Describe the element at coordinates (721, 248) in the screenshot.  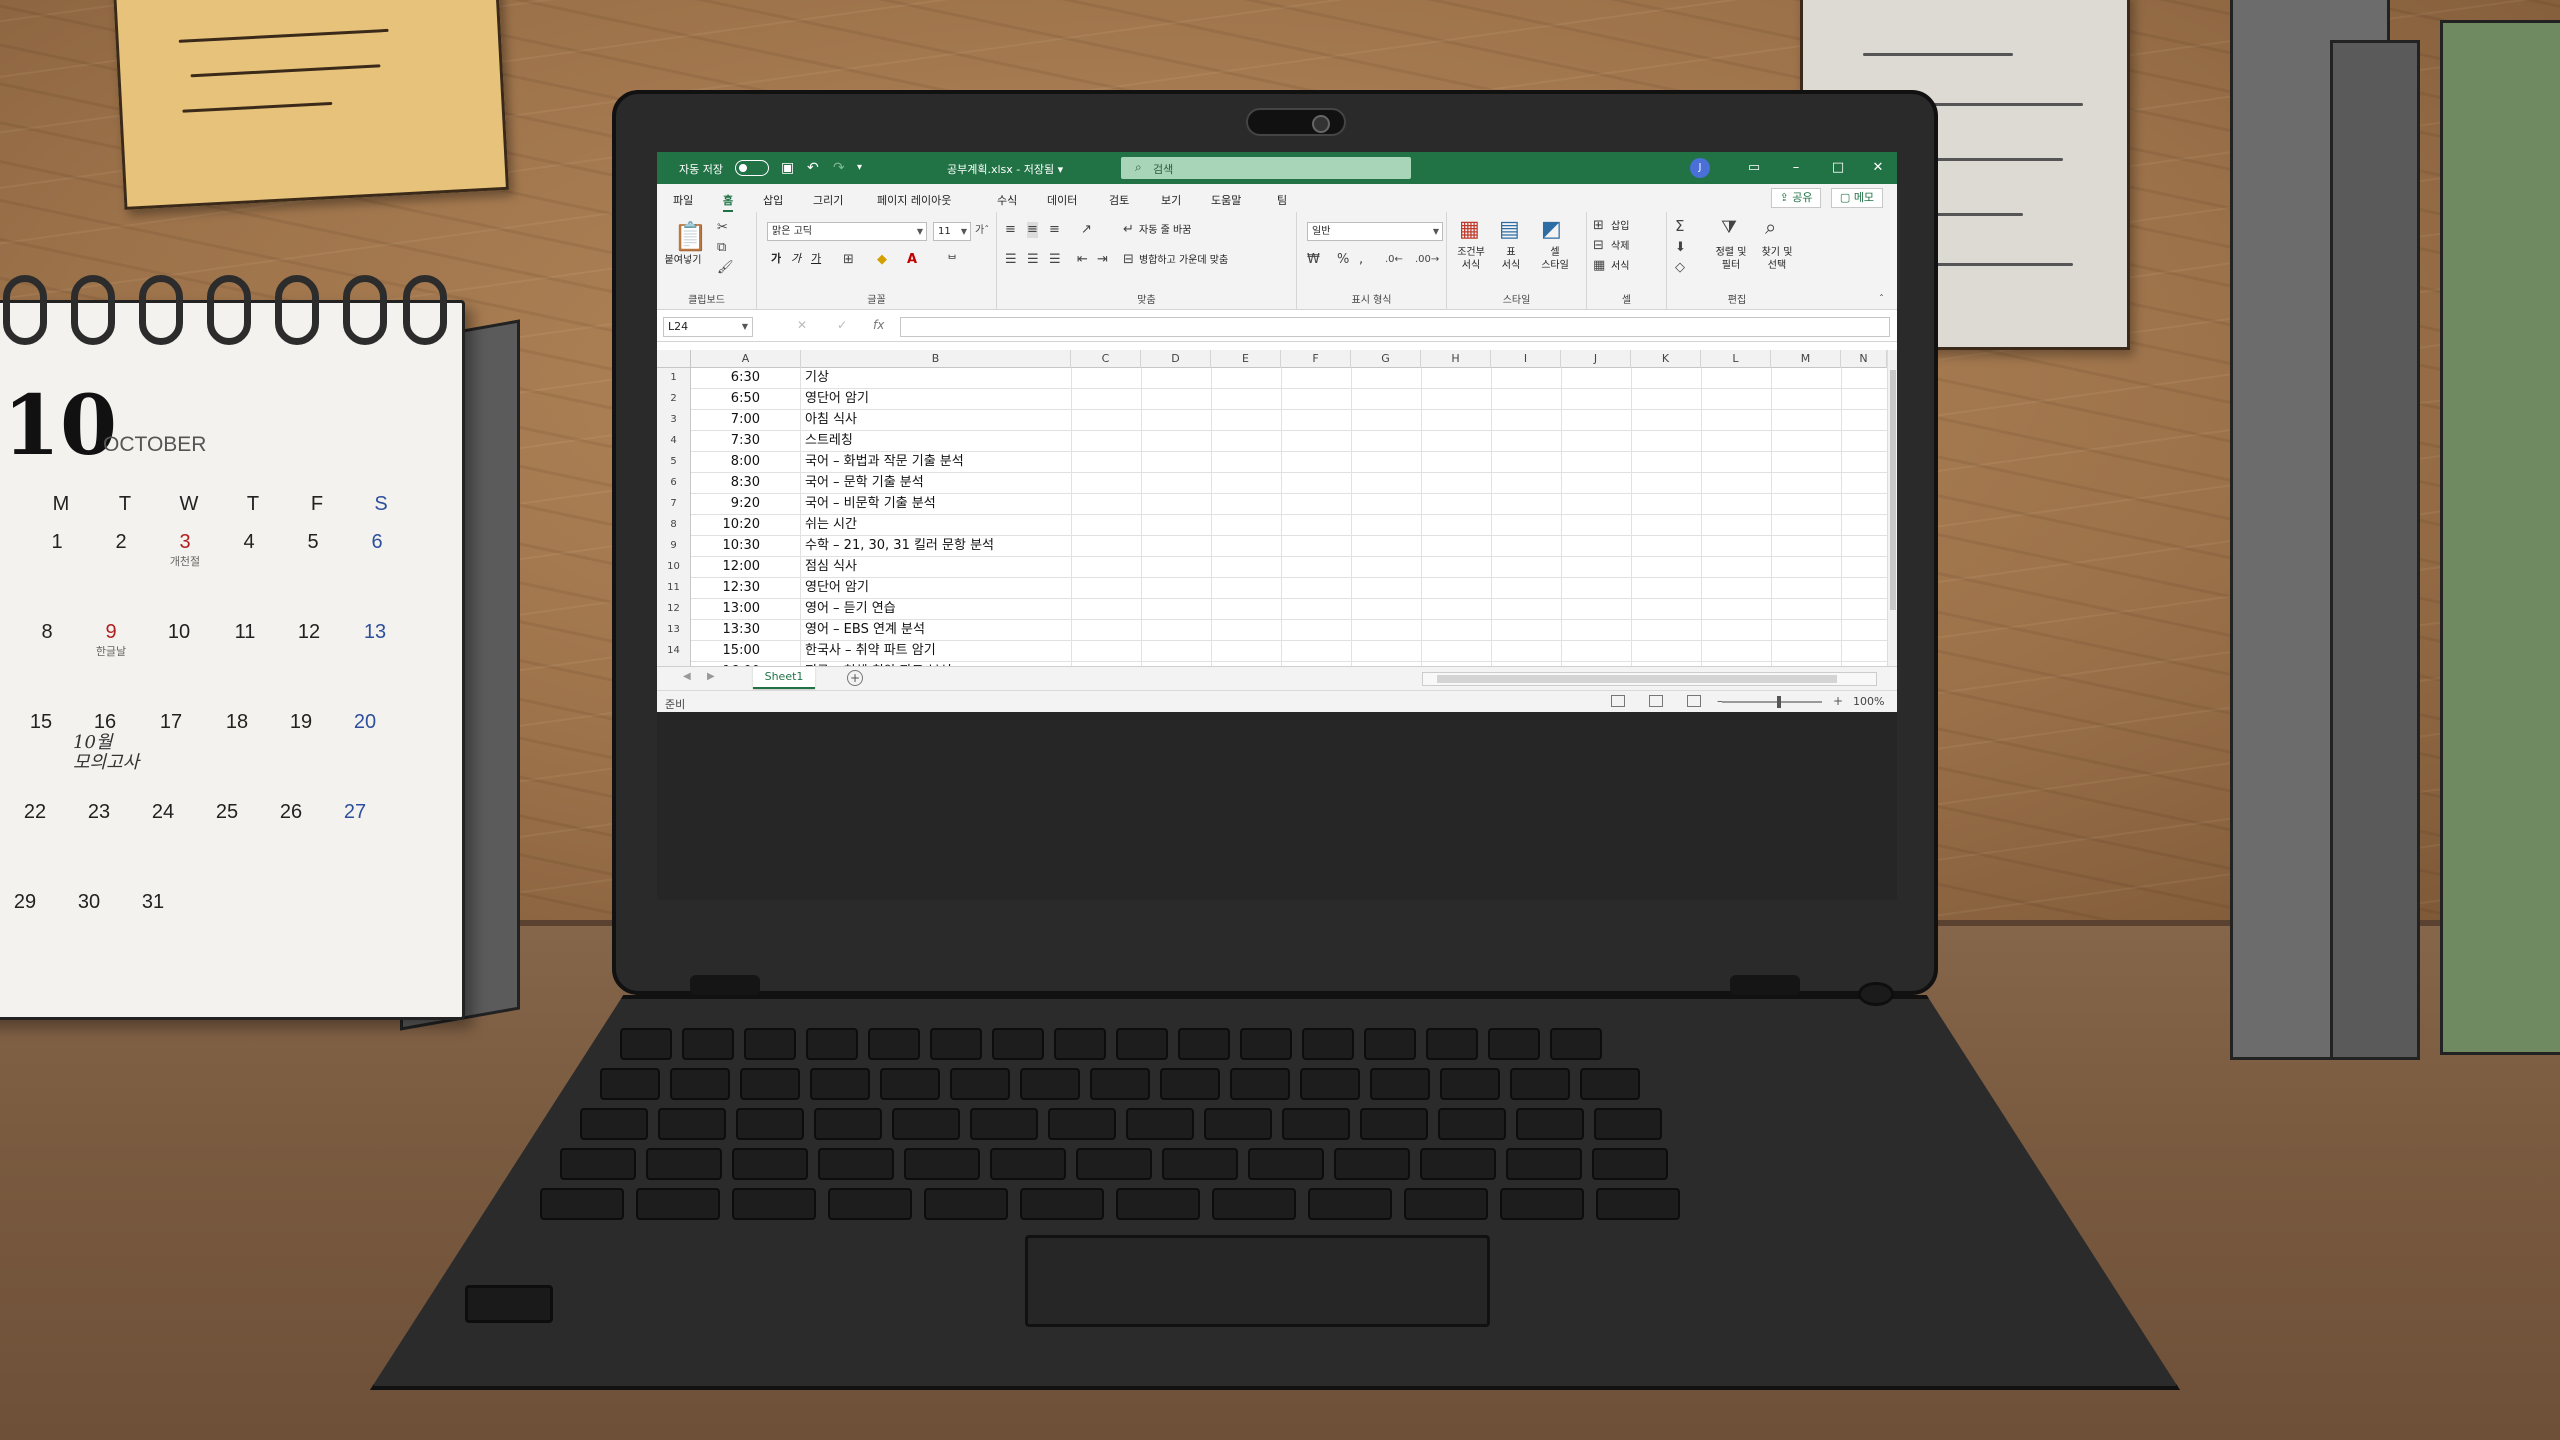
I see `copy-icon: ⧉` at that location.